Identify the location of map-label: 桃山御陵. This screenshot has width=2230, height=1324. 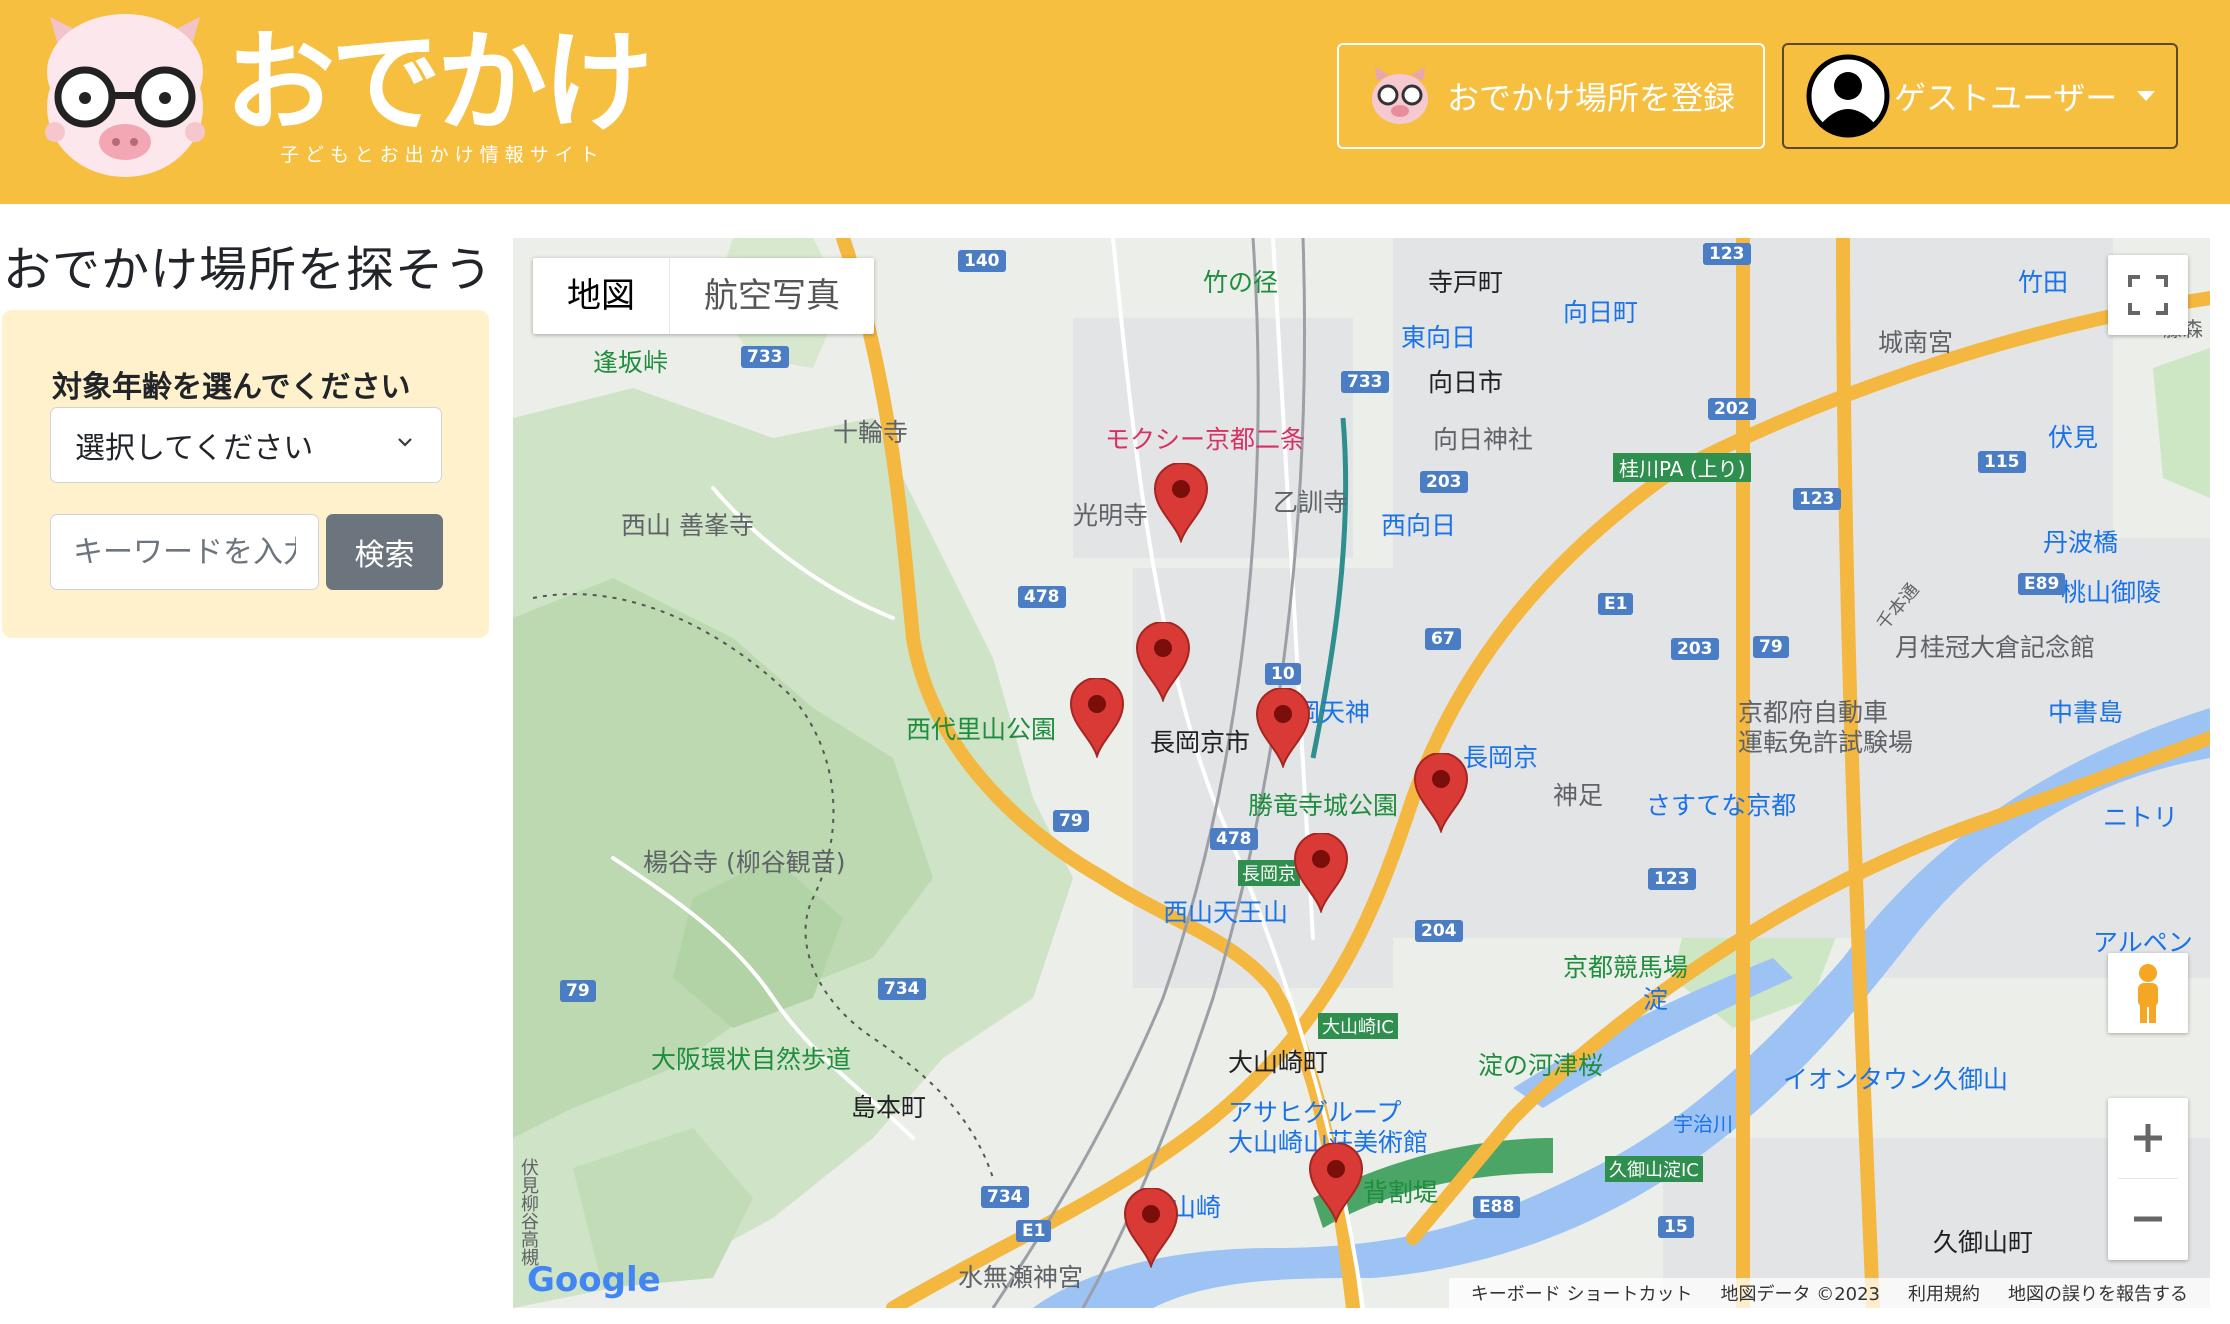
(2111, 592).